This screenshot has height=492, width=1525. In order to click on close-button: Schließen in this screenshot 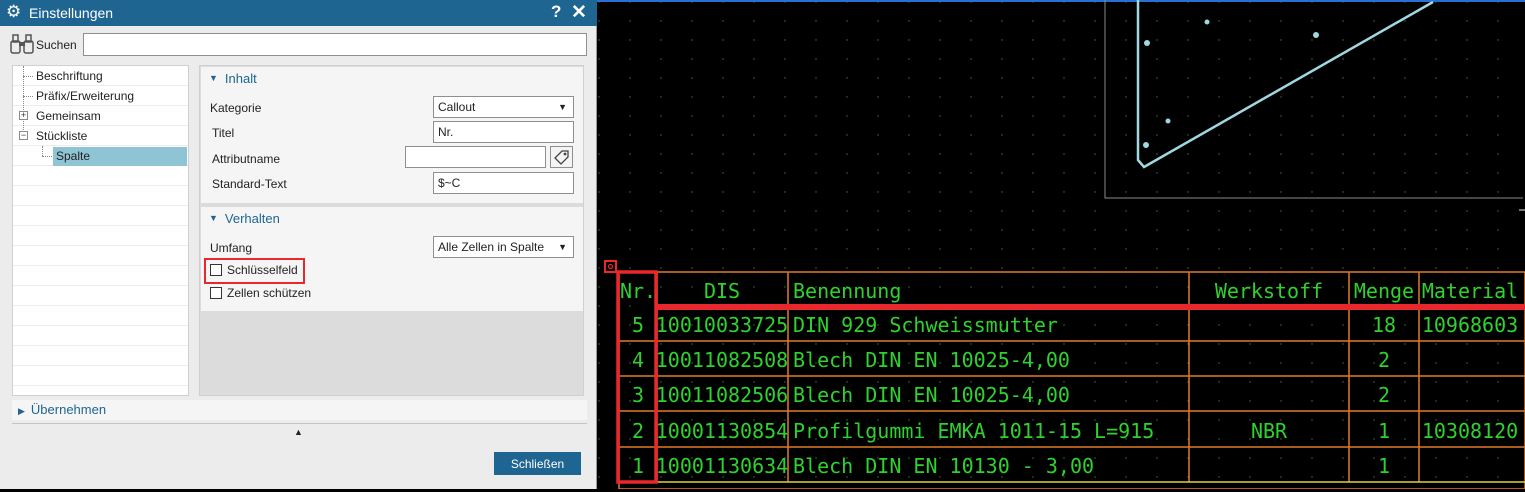, I will do `click(537, 463)`.